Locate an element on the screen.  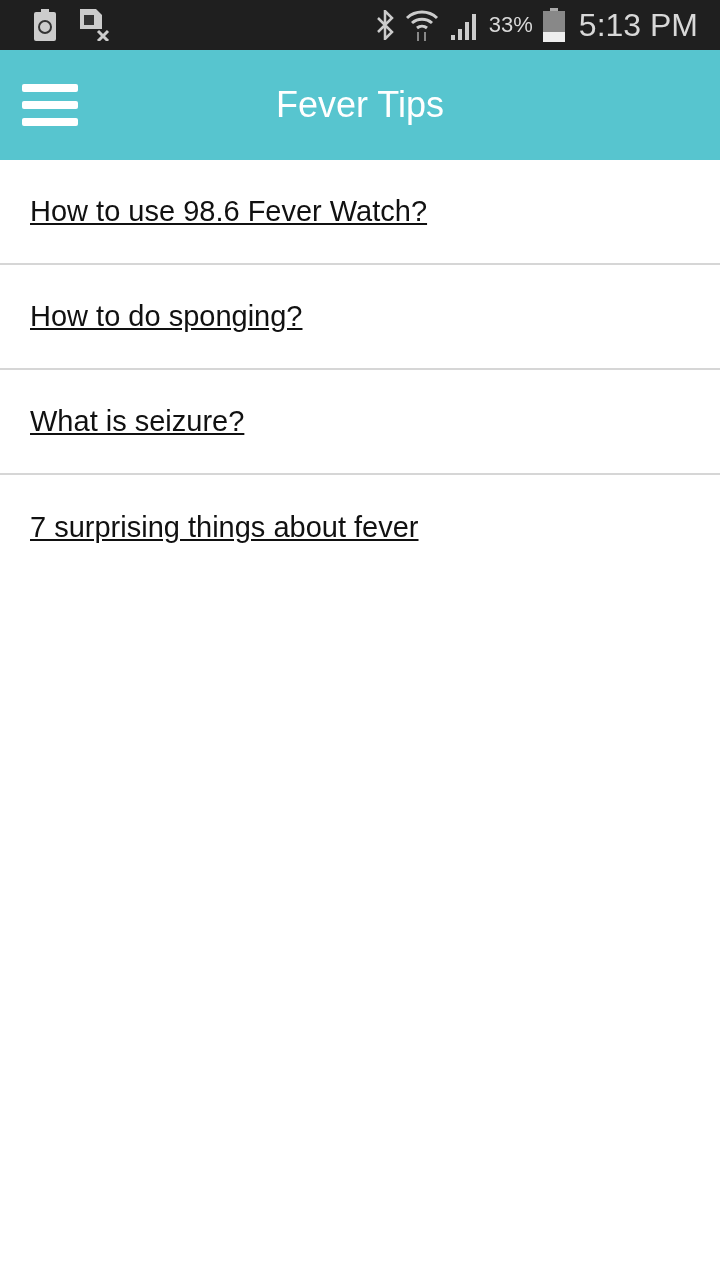
clock: 5:13 PM is located at coordinates (638, 25).